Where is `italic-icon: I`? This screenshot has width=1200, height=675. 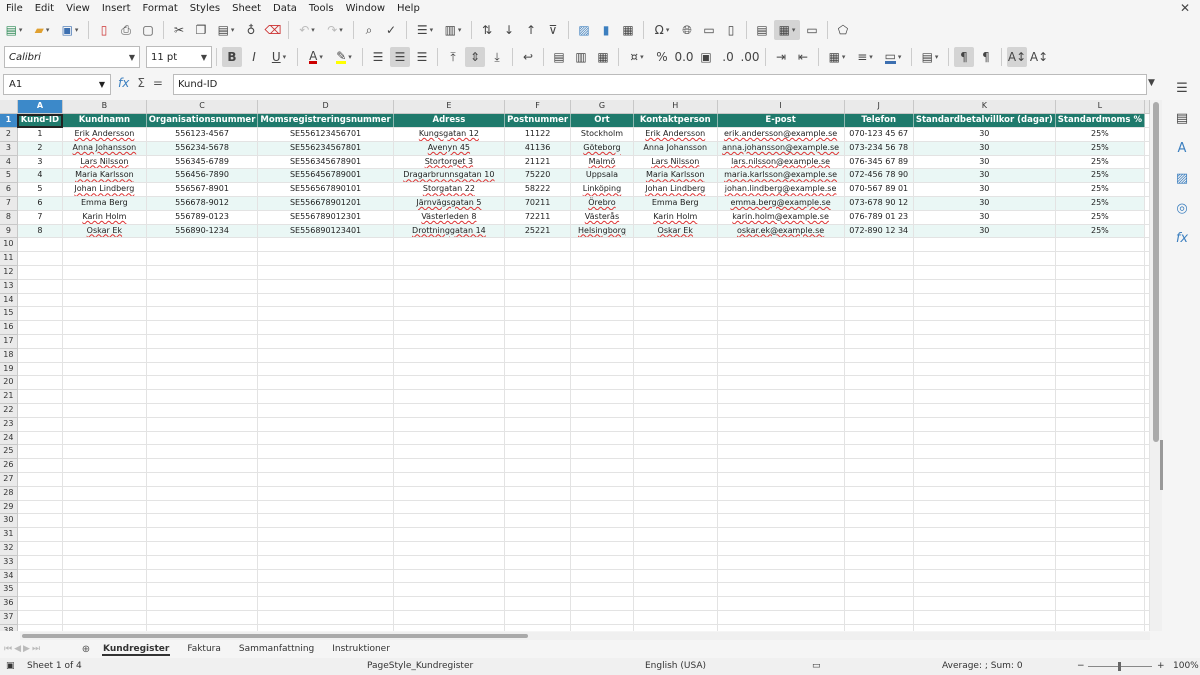 italic-icon: I is located at coordinates (254, 57).